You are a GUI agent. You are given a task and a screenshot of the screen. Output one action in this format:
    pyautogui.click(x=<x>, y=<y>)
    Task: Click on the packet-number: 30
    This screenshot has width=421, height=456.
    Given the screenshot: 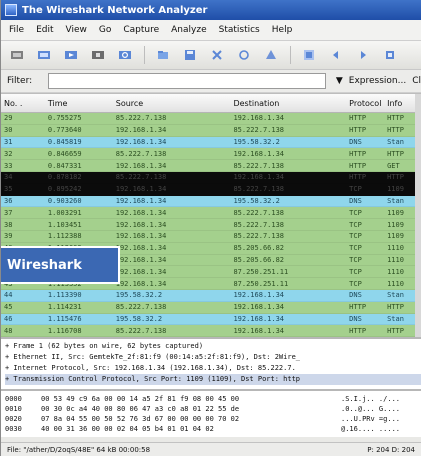 What is the action you would take?
    pyautogui.click(x=8, y=130)
    